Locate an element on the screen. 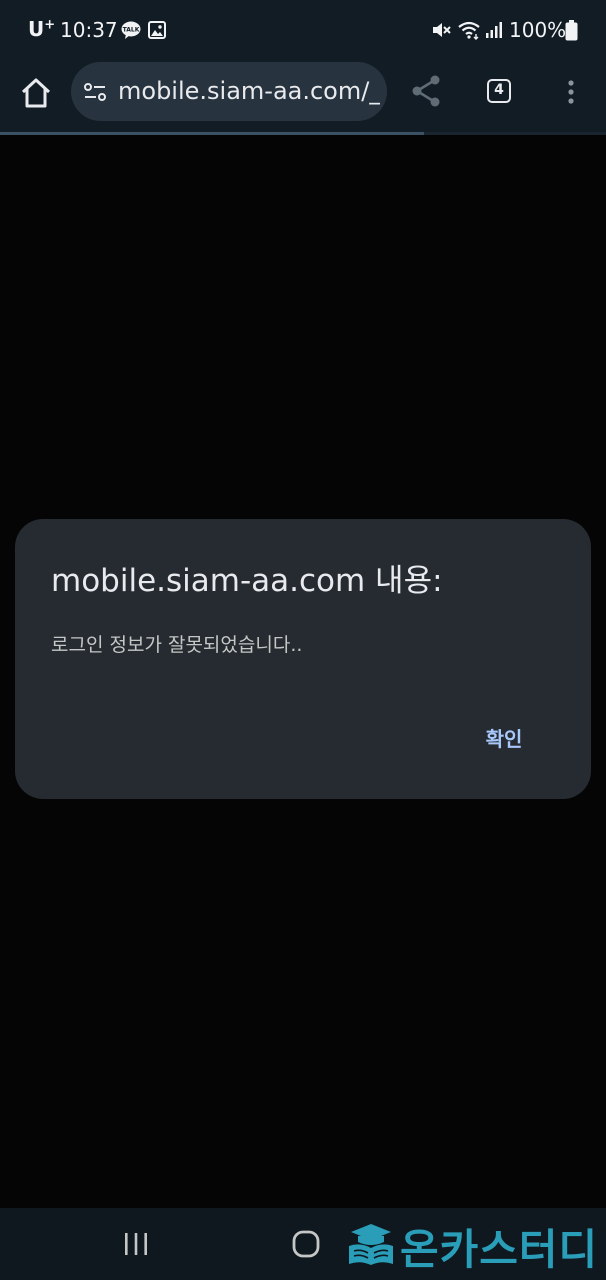  system-nav-bar: 온카스터디 is located at coordinates (303, 1244).